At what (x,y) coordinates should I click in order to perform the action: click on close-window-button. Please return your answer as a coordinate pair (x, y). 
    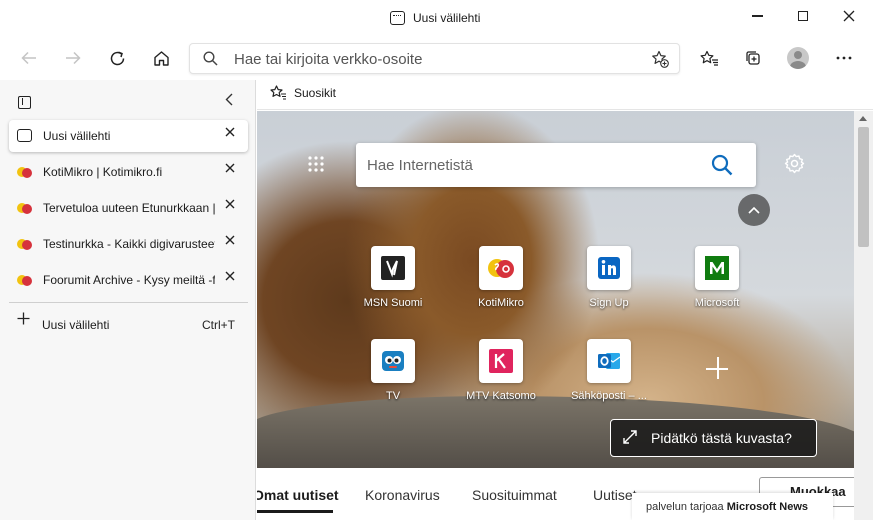
    Looking at the image, I should click on (849, 16).